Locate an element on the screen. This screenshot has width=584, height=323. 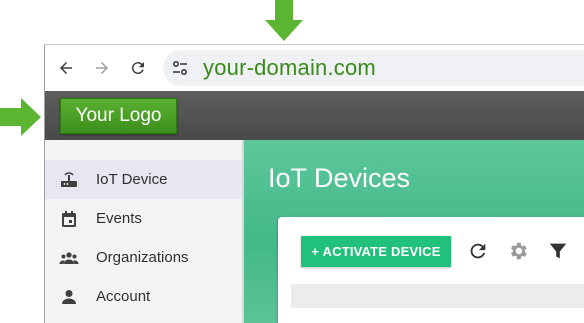
sidebar-item-label: Events is located at coordinates (119, 218).